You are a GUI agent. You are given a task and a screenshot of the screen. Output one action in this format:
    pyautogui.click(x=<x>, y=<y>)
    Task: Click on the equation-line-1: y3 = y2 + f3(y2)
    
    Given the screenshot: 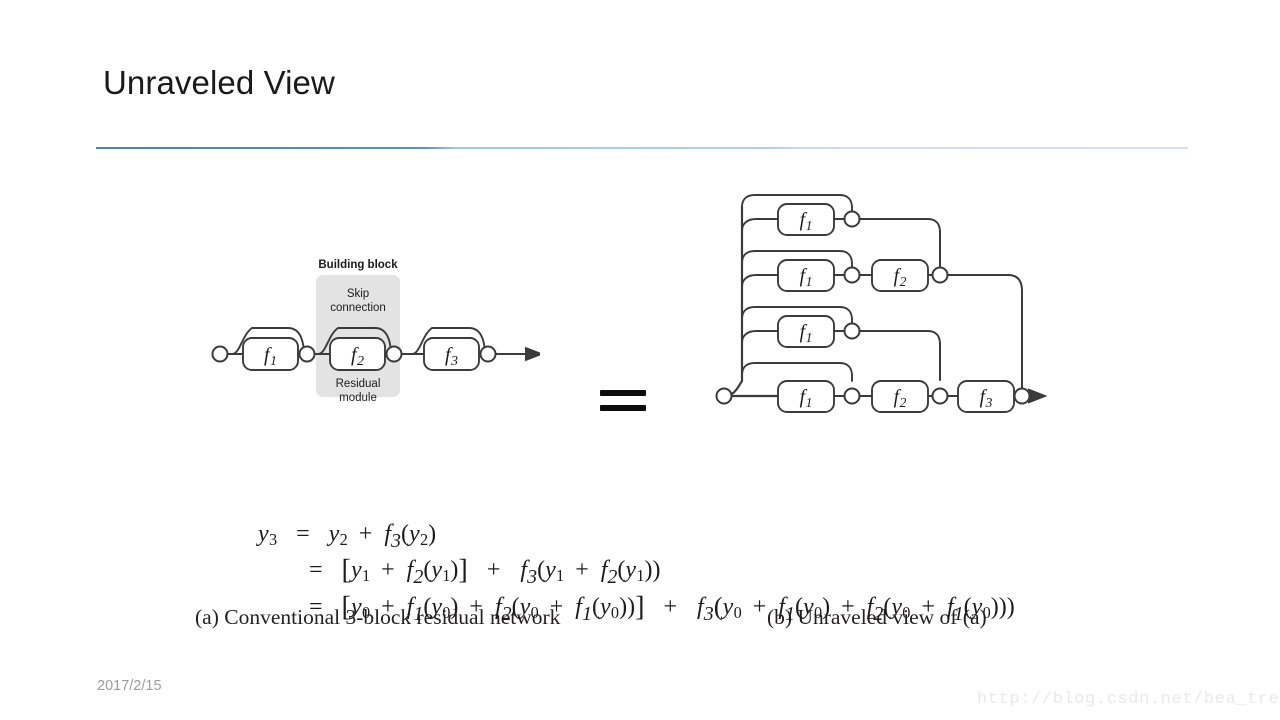 What is the action you would take?
    pyautogui.click(x=347, y=536)
    